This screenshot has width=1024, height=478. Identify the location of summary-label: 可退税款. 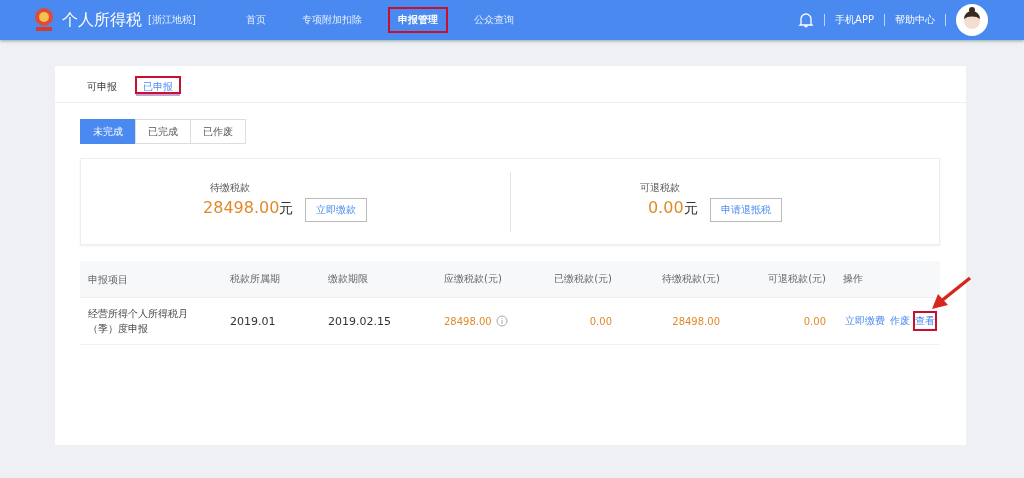
(659, 188).